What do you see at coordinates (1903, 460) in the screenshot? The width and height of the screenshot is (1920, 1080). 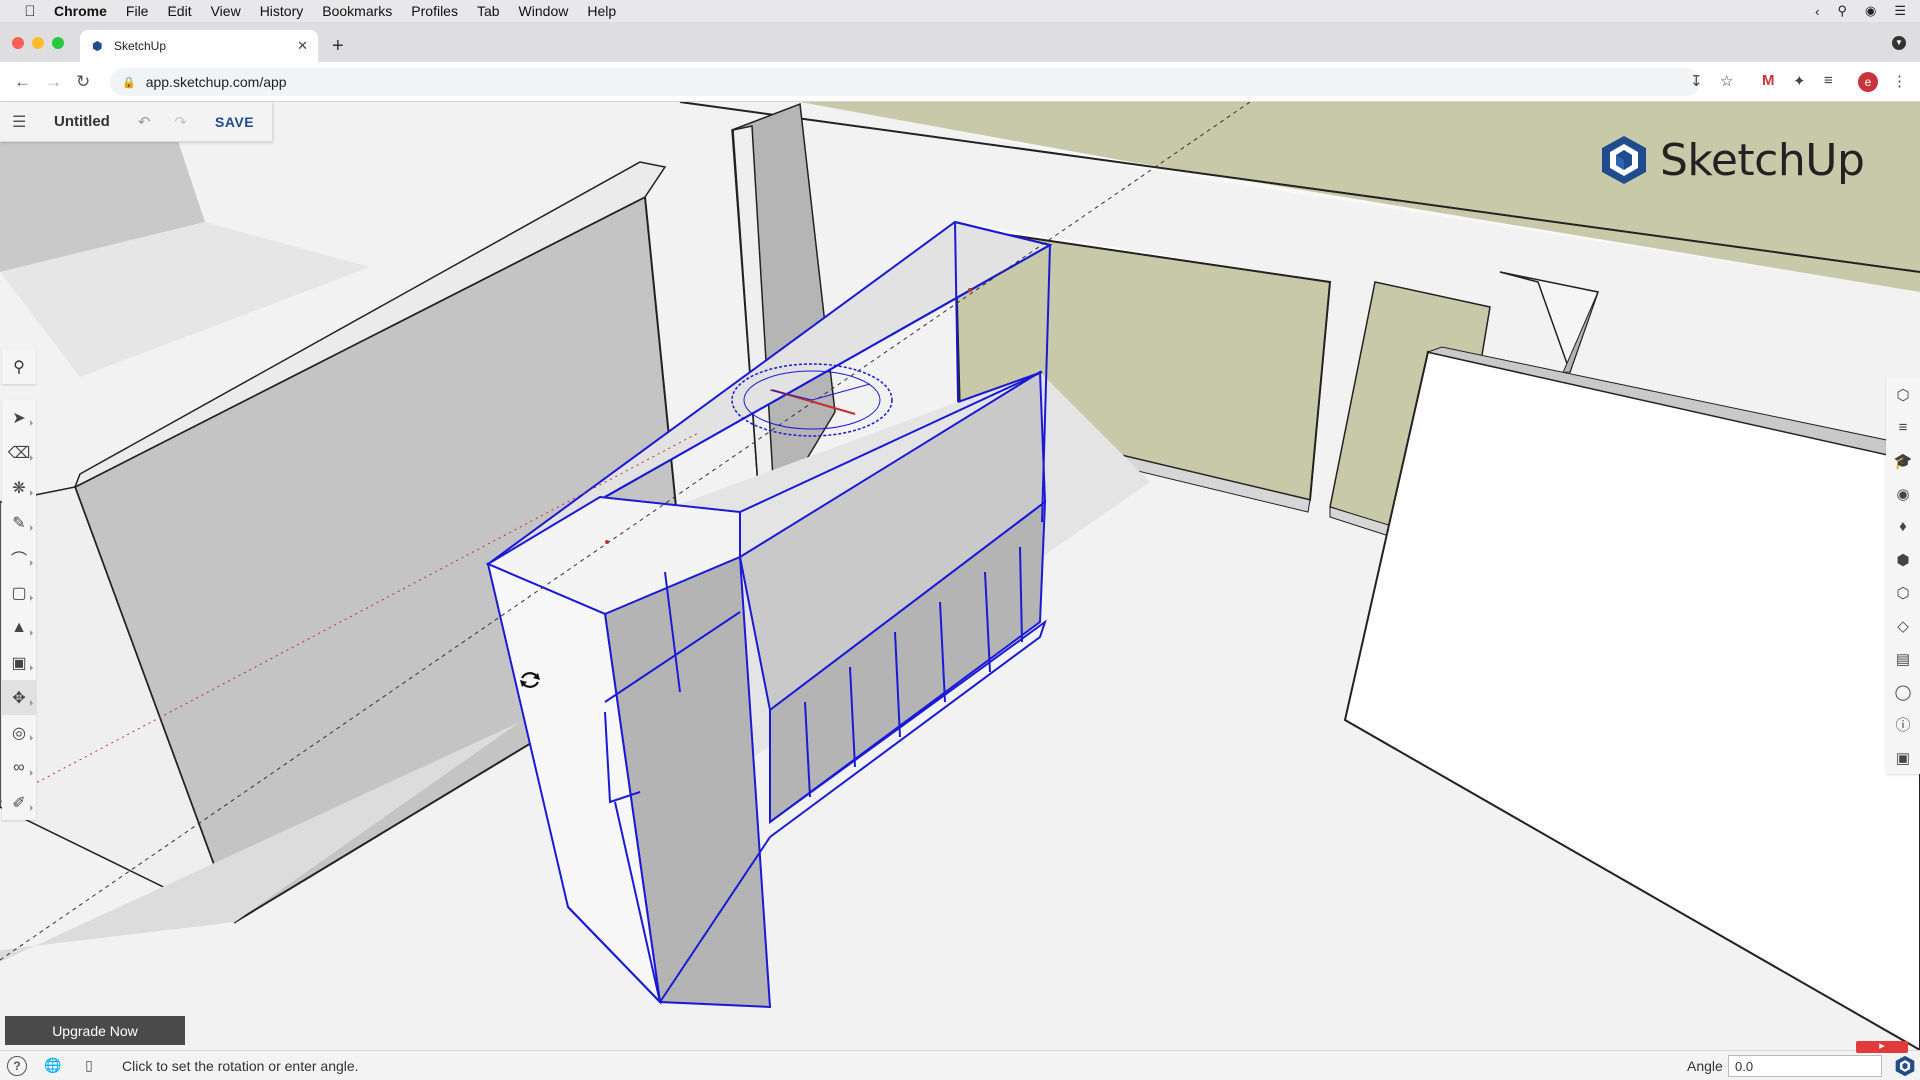 I see `instructor-icon: 🎓` at bounding box center [1903, 460].